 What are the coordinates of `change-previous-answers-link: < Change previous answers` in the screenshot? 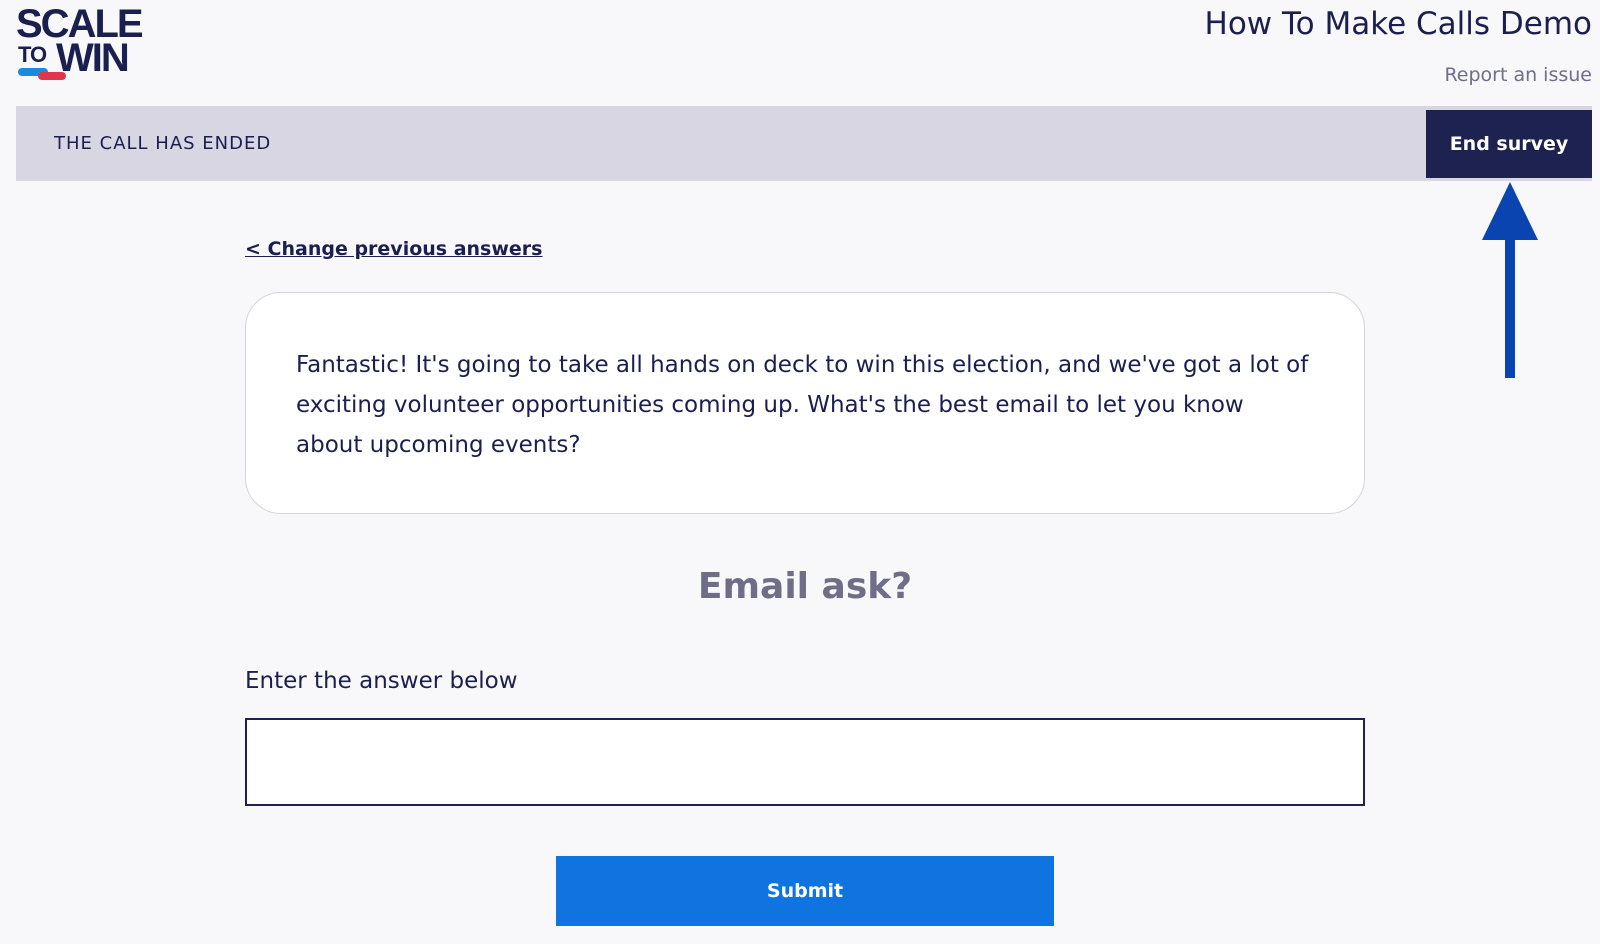 It's located at (394, 249).